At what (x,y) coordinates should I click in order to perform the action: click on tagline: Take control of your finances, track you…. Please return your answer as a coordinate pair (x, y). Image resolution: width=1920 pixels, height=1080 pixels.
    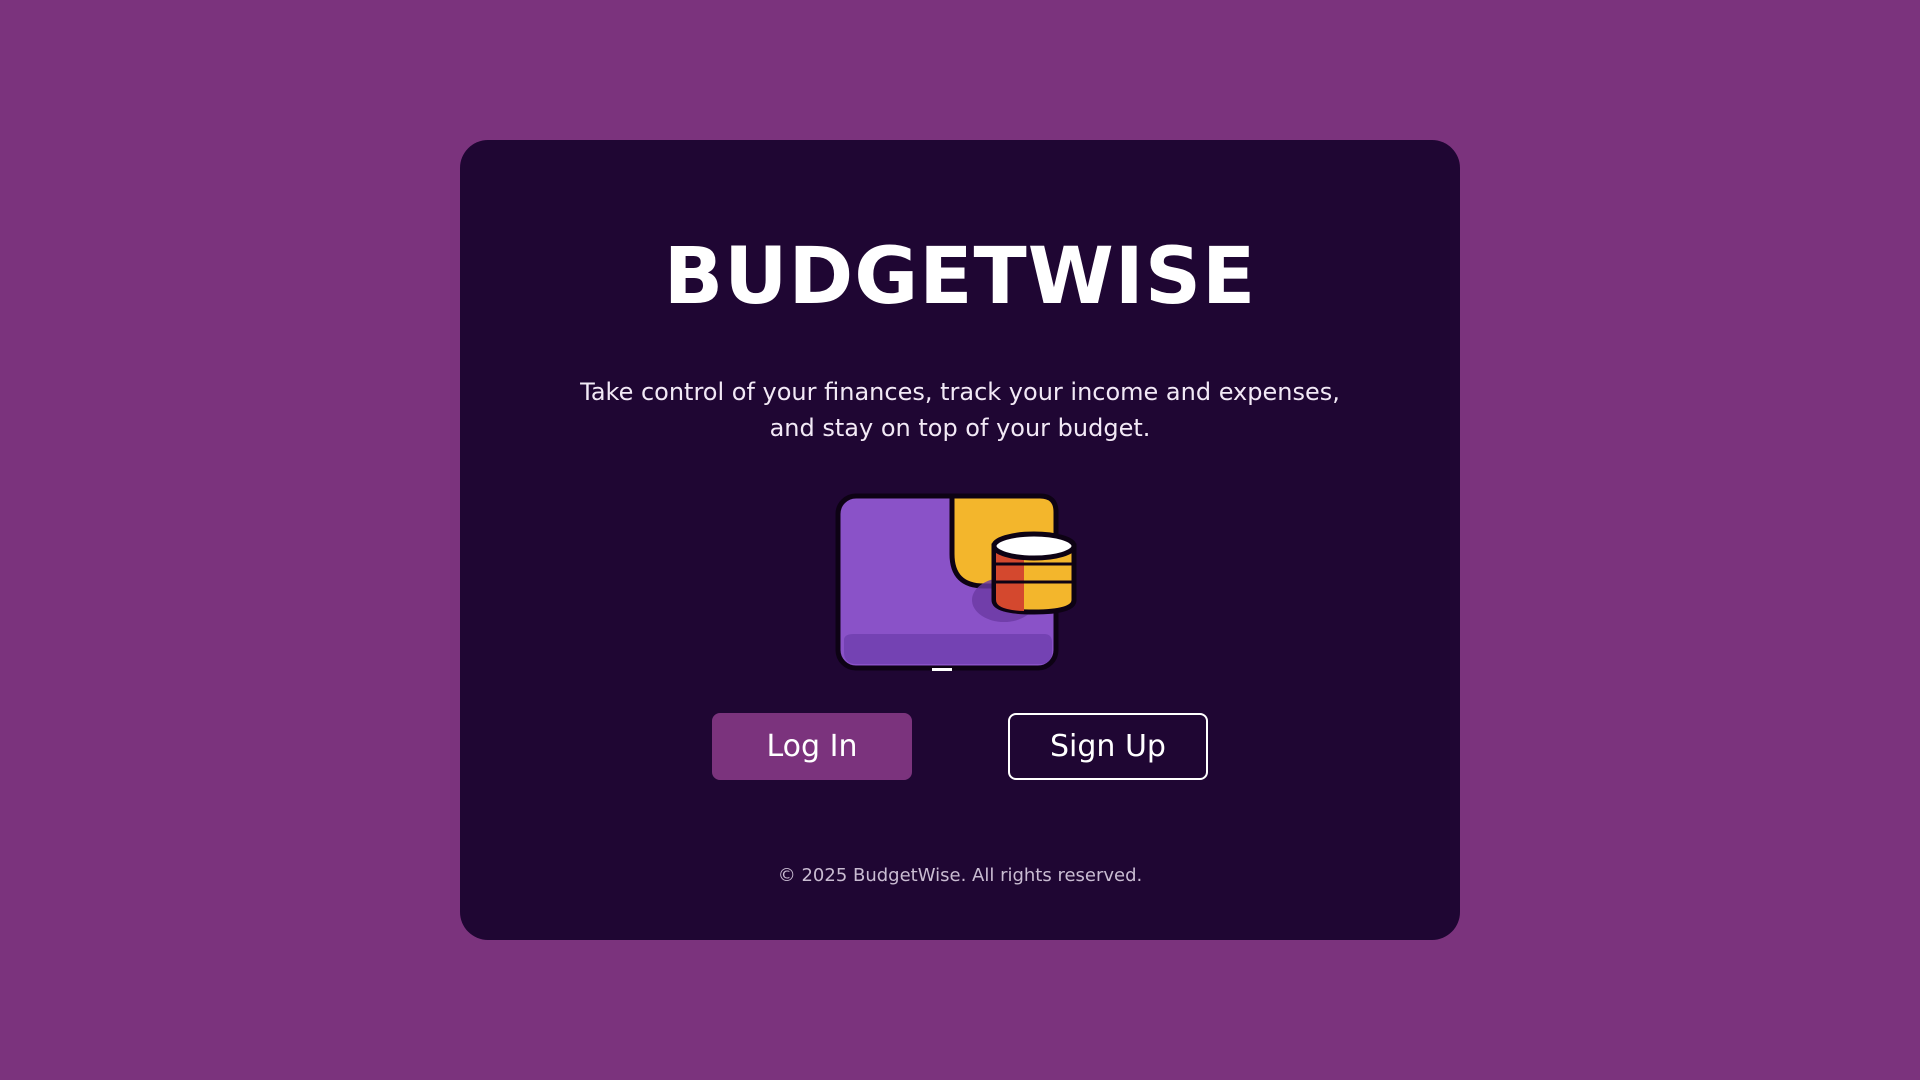
    Looking at the image, I should click on (960, 410).